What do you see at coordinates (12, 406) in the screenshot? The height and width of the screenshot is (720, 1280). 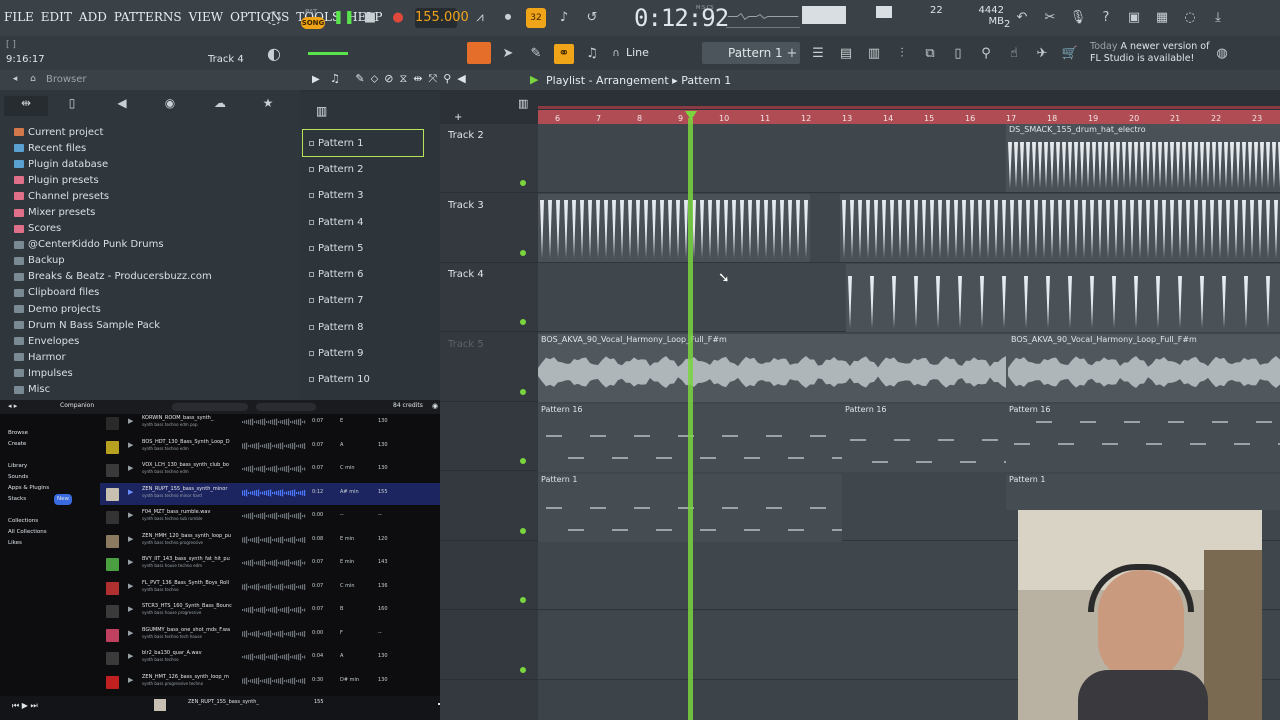 I see `companion-nav-icon: ◂ ▸` at bounding box center [12, 406].